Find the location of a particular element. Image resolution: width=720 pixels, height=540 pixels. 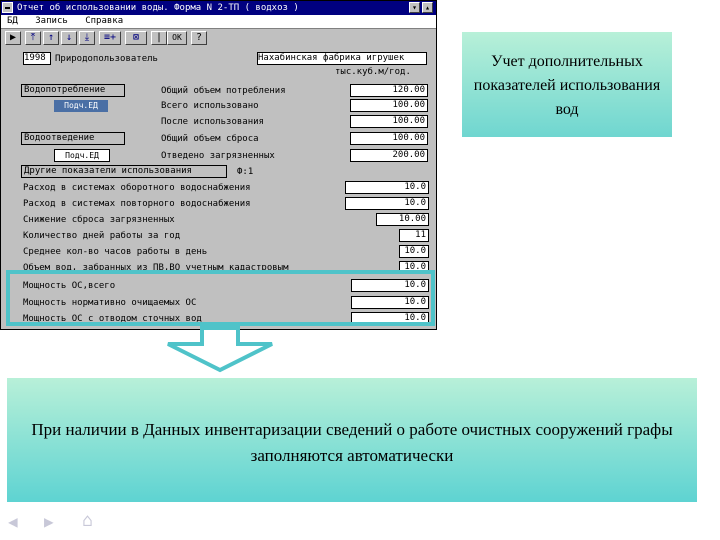

total-discharge-label: Общий объем сброса is located at coordinates (210, 139).